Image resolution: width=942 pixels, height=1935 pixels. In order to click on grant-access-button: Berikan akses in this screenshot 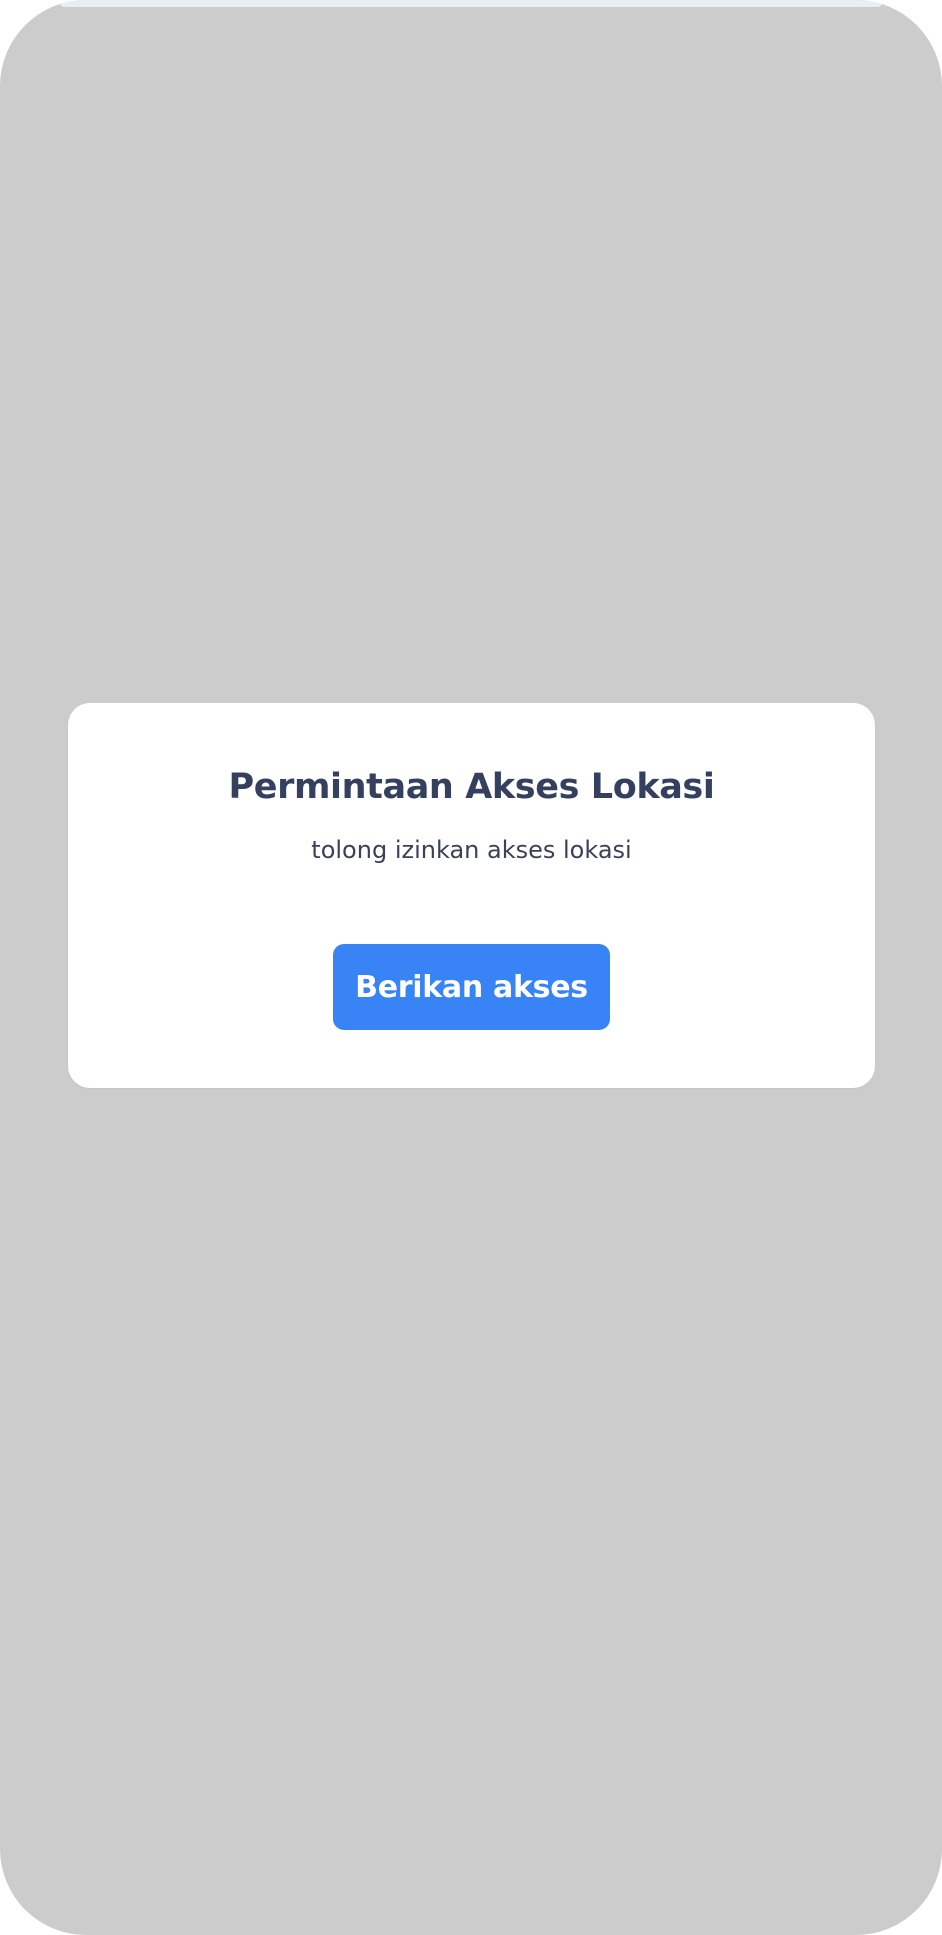, I will do `click(471, 987)`.